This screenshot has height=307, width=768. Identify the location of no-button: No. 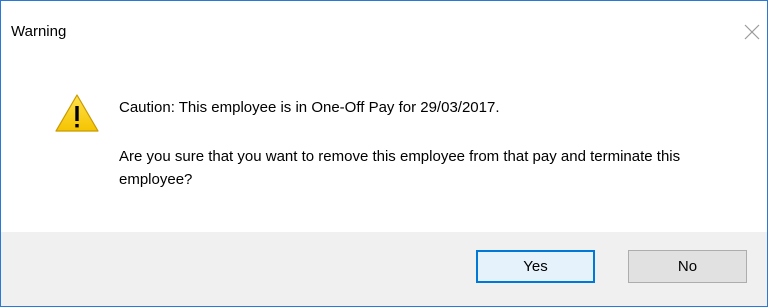
(687, 266).